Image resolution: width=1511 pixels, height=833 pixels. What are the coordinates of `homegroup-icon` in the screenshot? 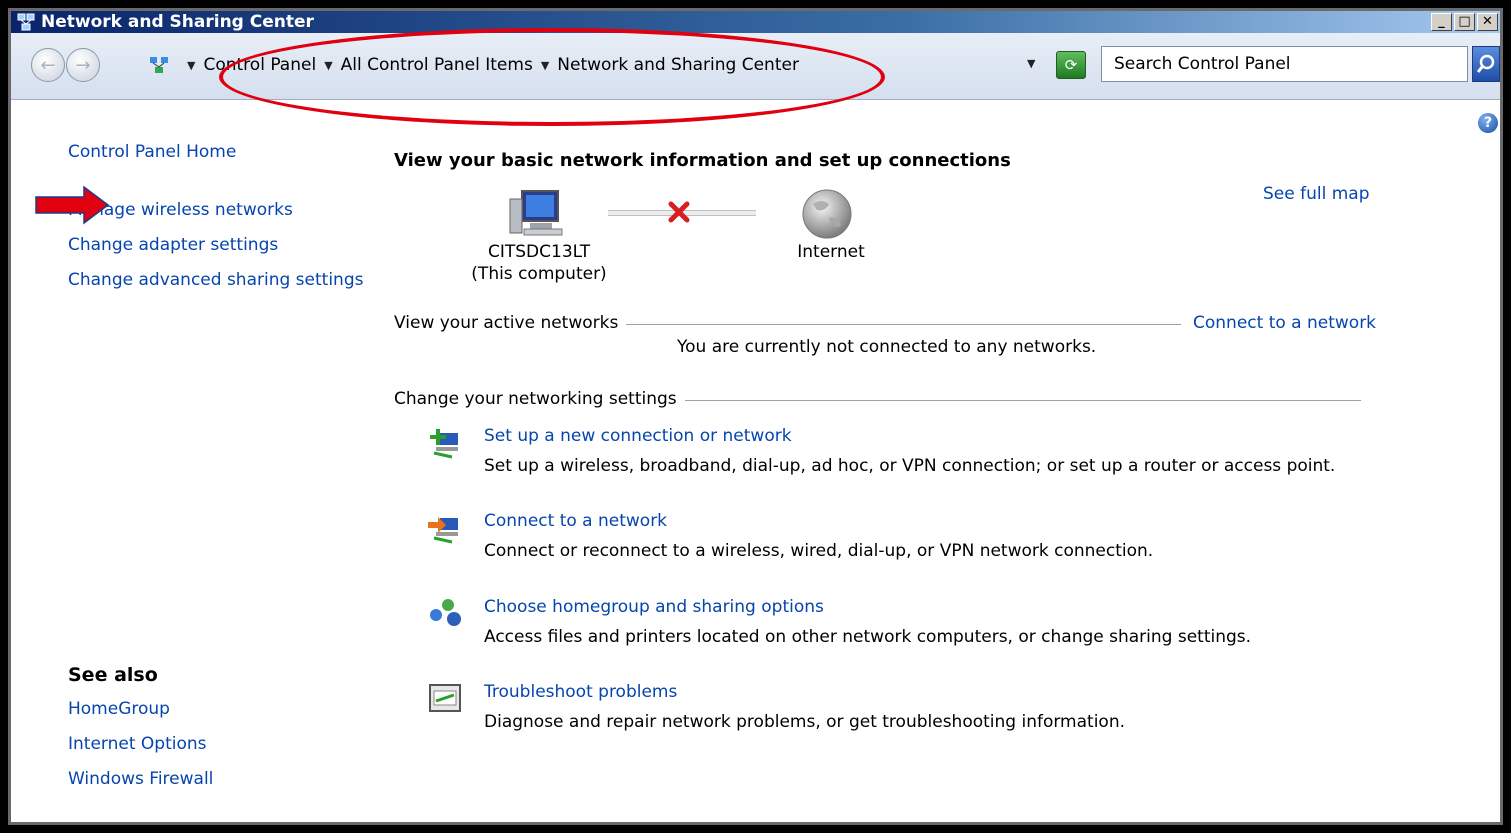 It's located at (445, 612).